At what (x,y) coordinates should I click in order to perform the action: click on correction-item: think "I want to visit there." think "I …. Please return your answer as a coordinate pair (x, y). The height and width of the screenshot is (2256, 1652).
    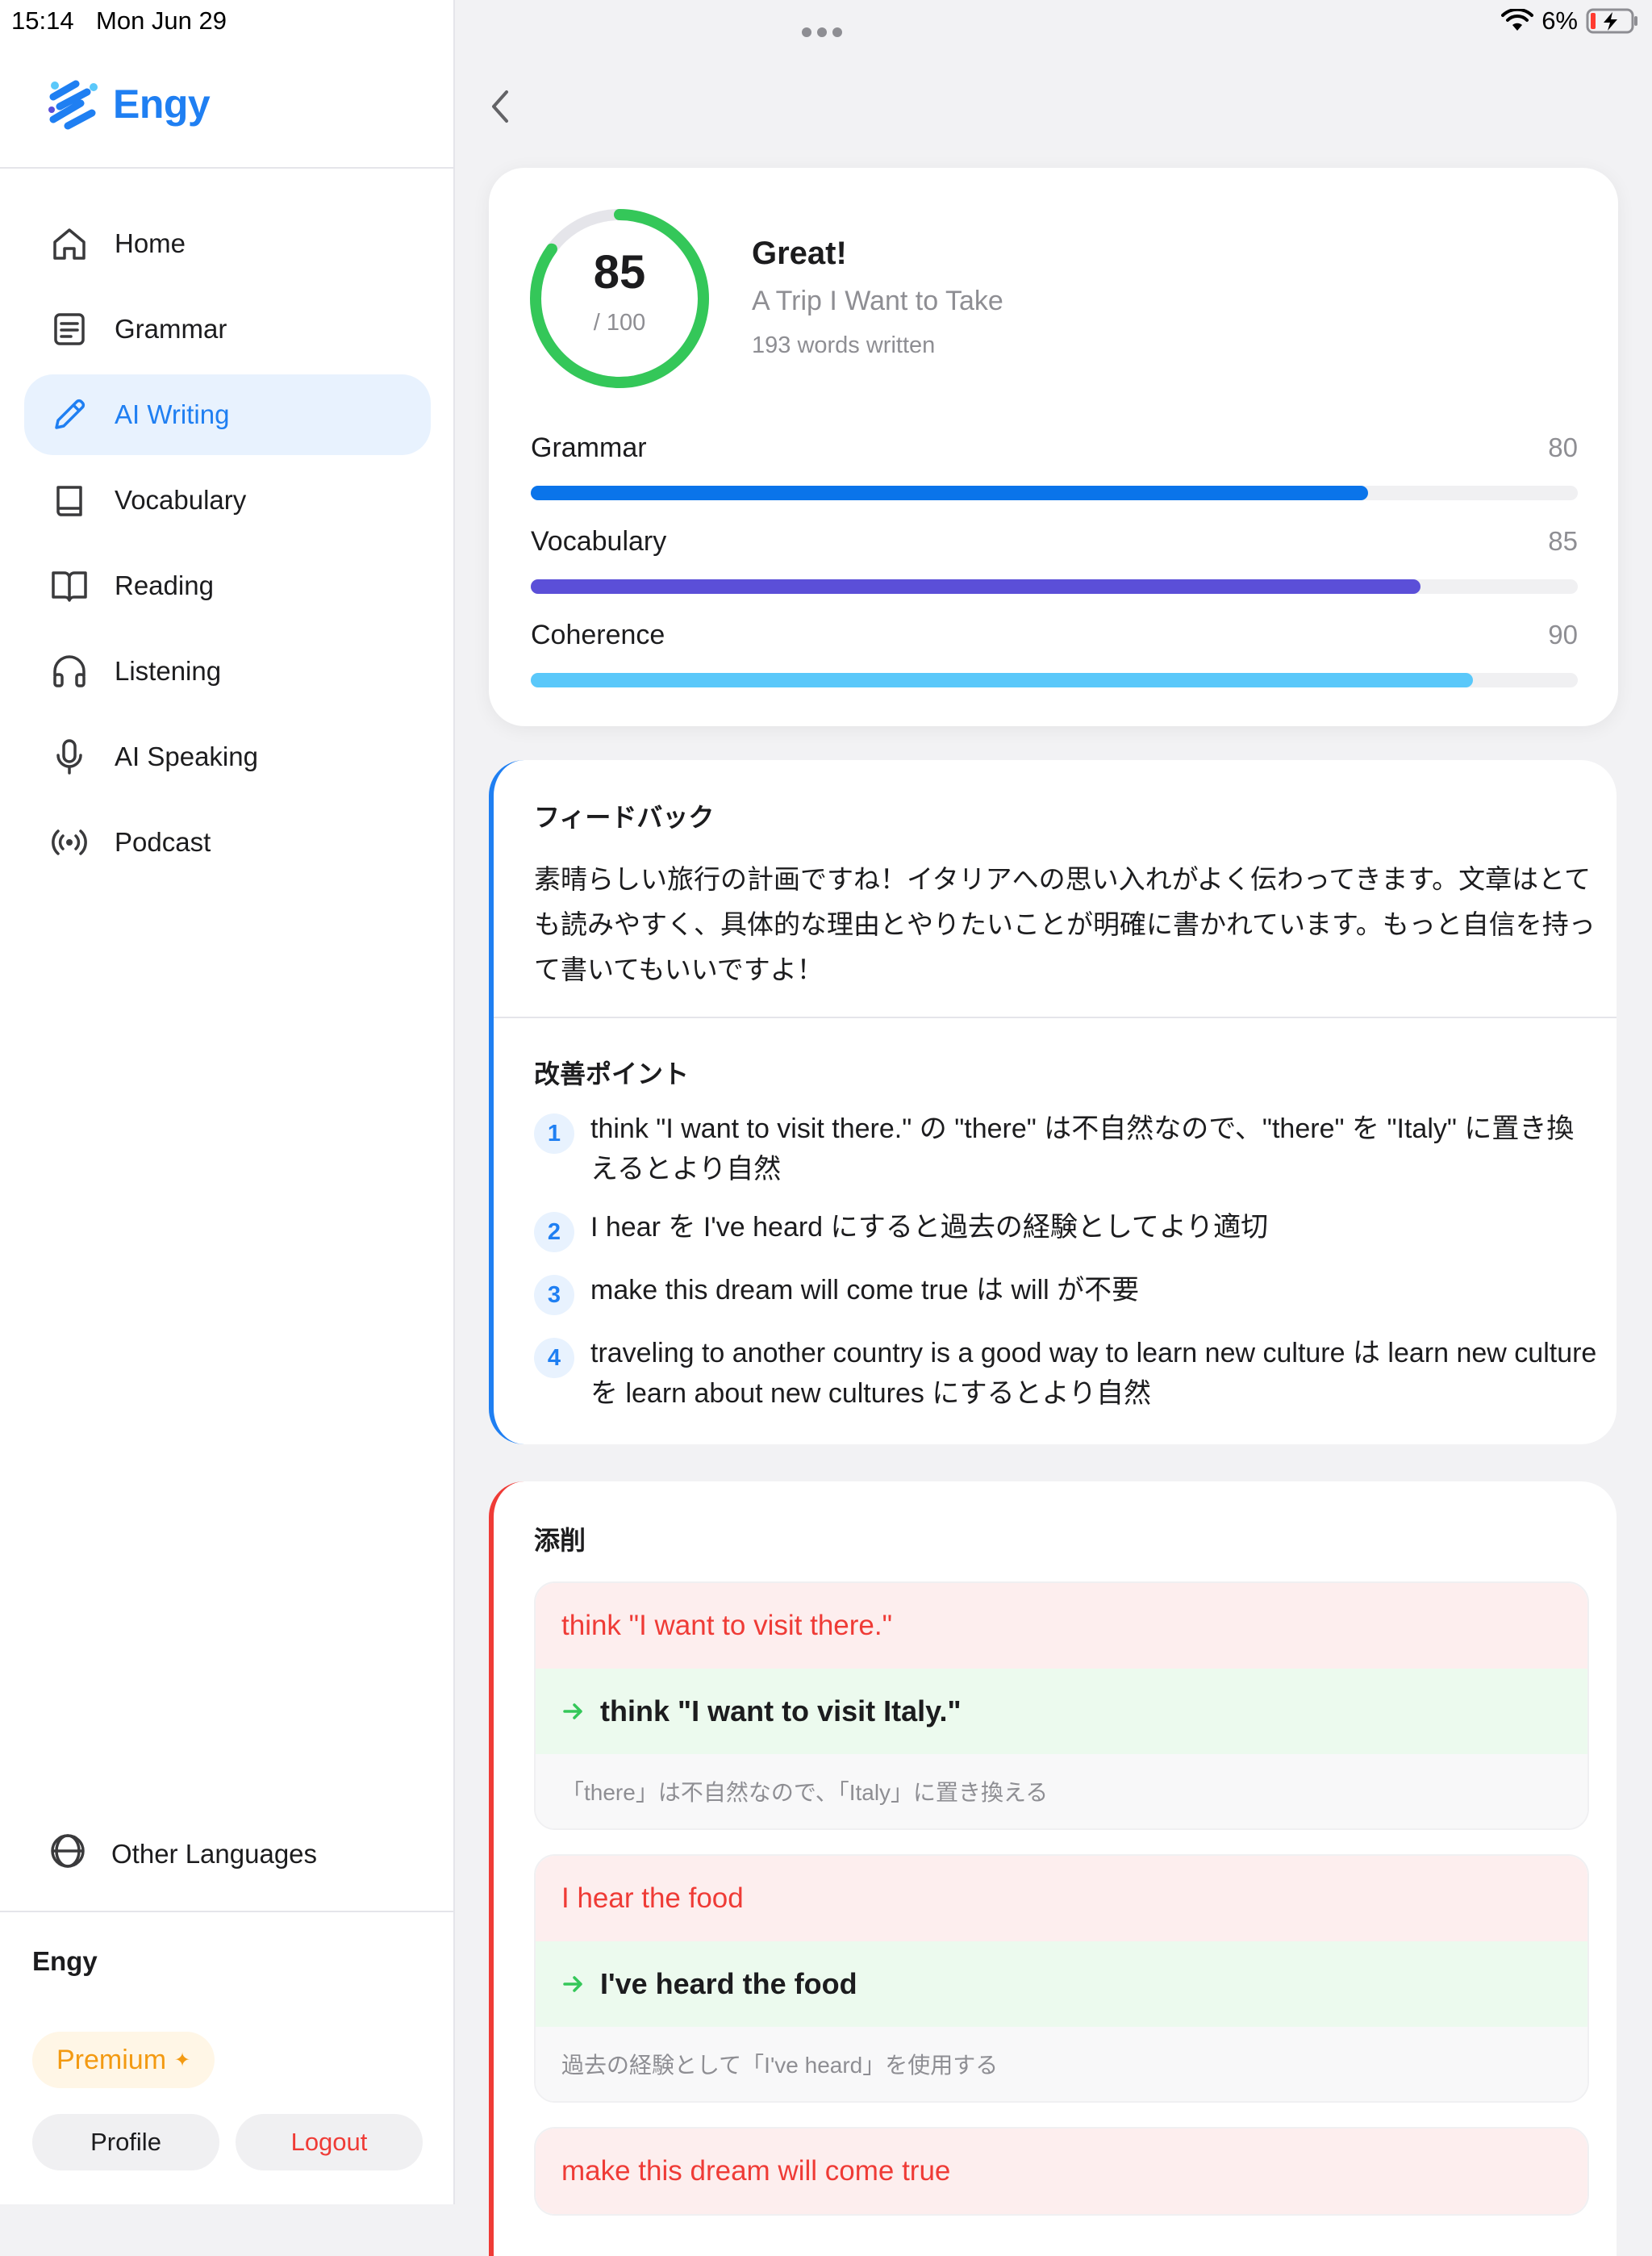
    Looking at the image, I should click on (1061, 1705).